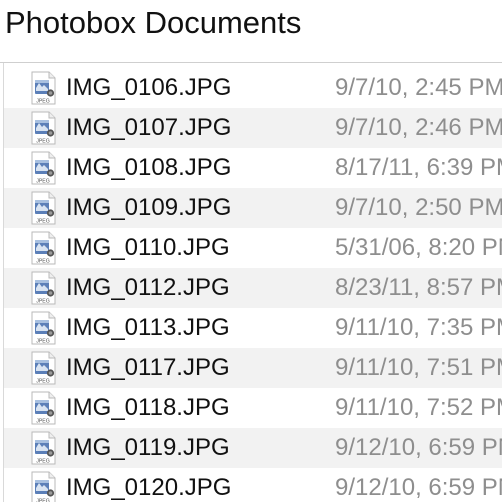 The height and width of the screenshot is (502, 502). Describe the element at coordinates (253, 208) in the screenshot. I see `file-row: JPEG IMG_0109.JPG 9/7/10, 2:50 PM` at that location.